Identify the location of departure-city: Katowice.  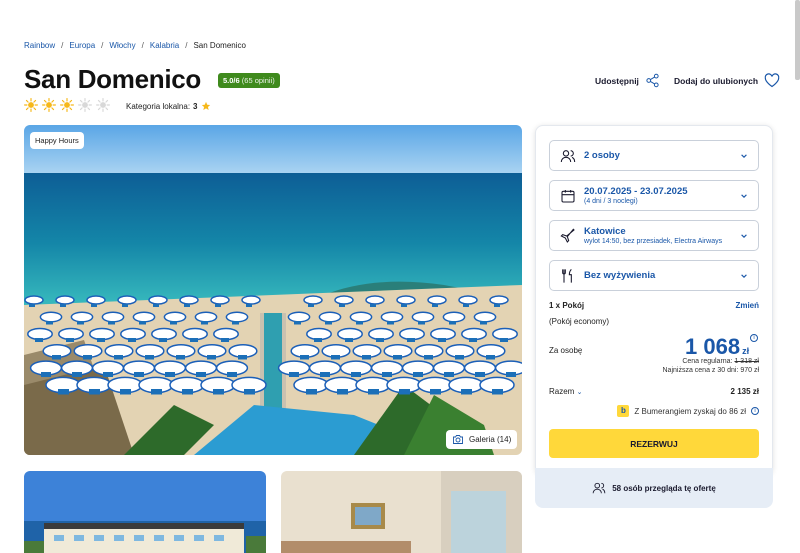
(605, 231).